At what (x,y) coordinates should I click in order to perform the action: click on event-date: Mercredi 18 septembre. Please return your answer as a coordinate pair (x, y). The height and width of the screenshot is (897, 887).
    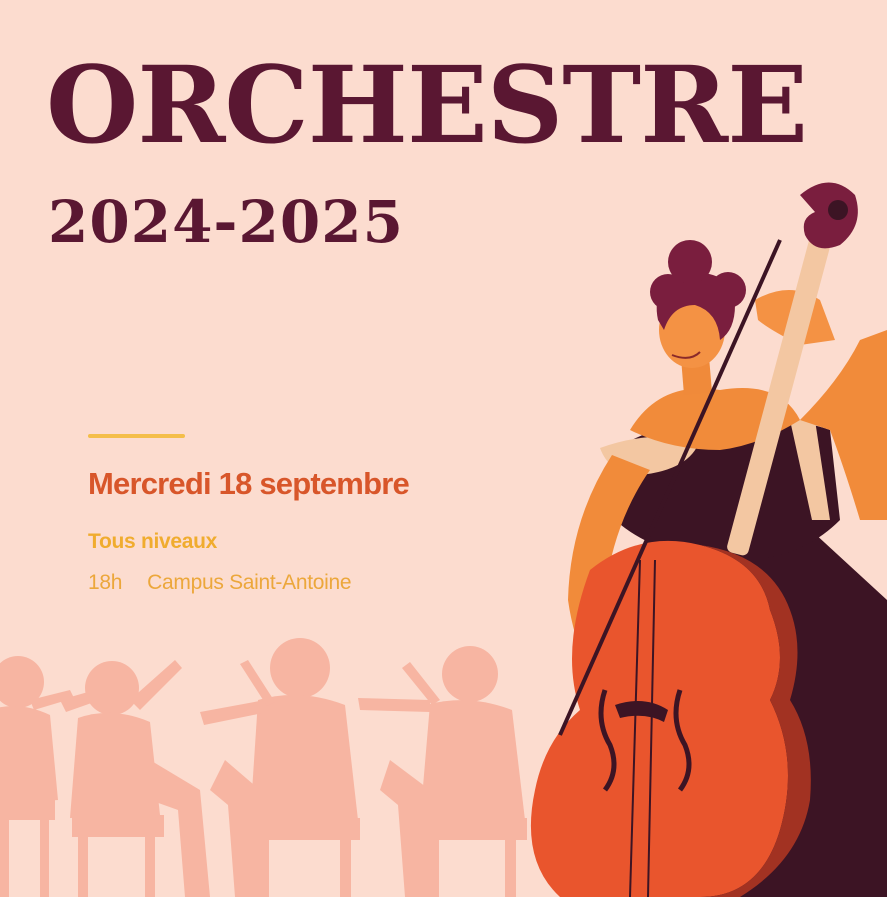
    Looking at the image, I should click on (249, 483).